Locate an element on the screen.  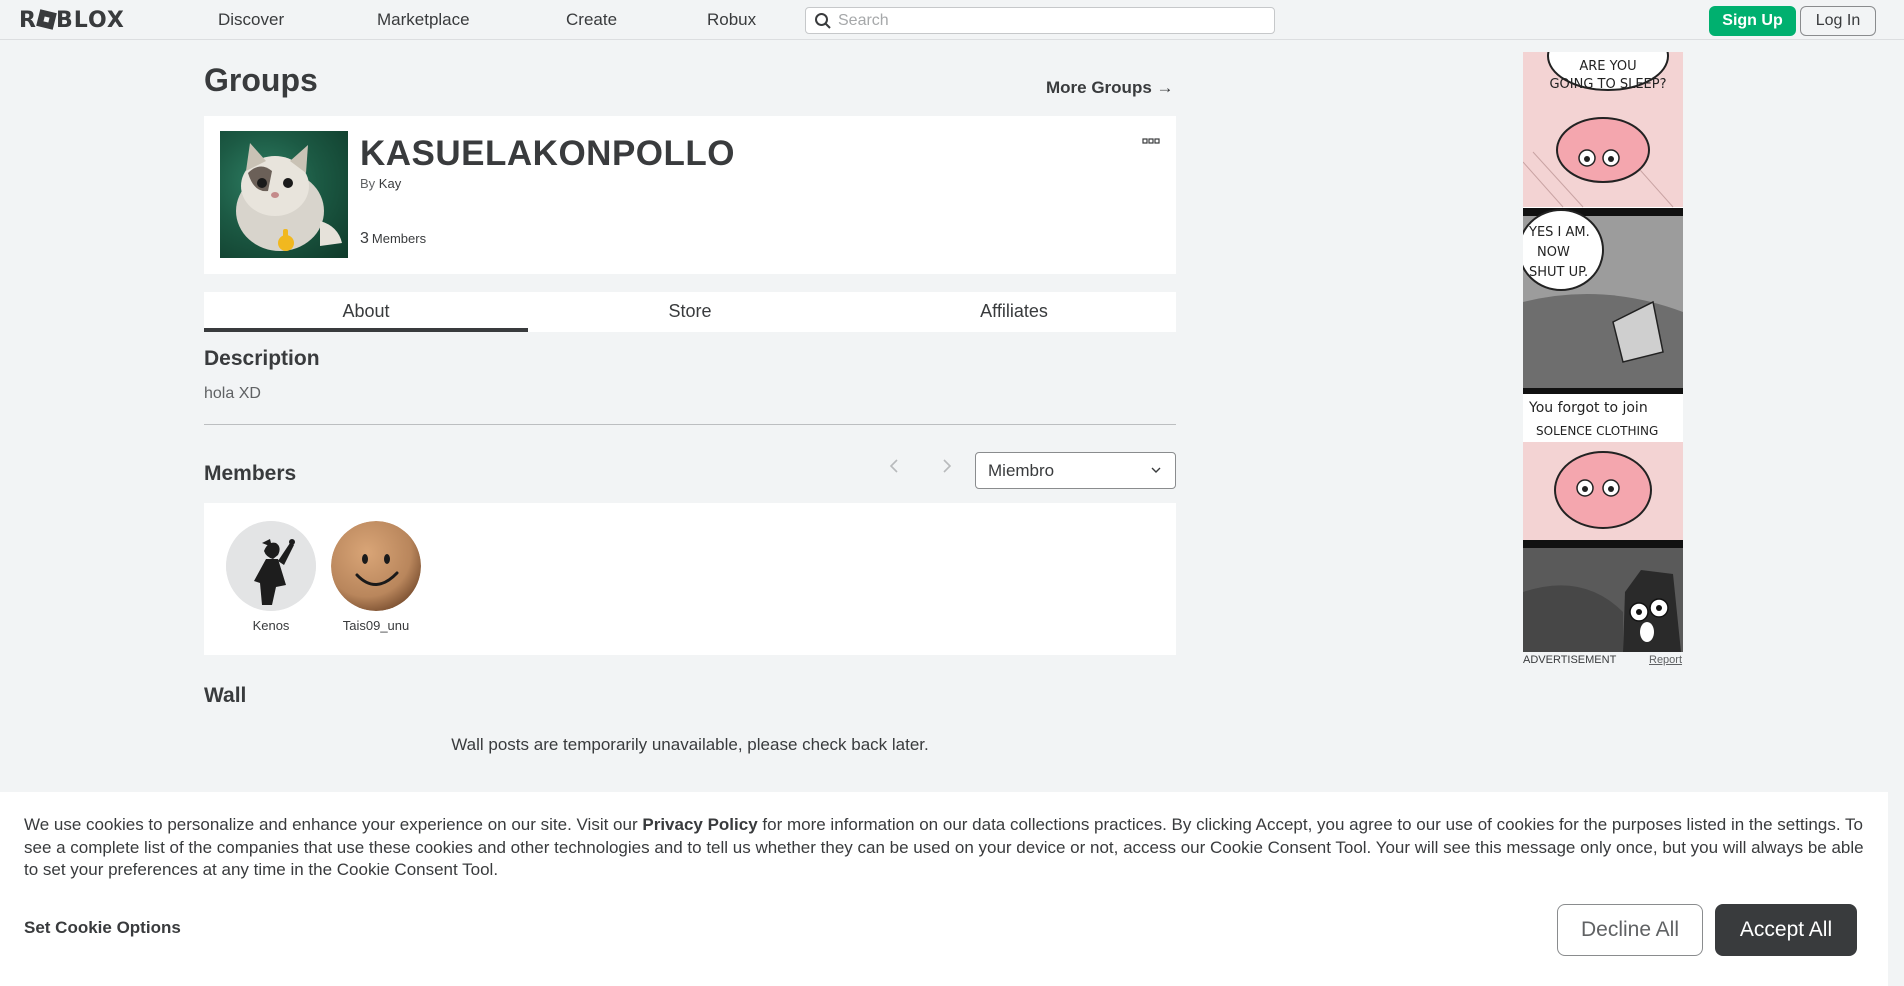
description-heading: Description is located at coordinates (262, 358).